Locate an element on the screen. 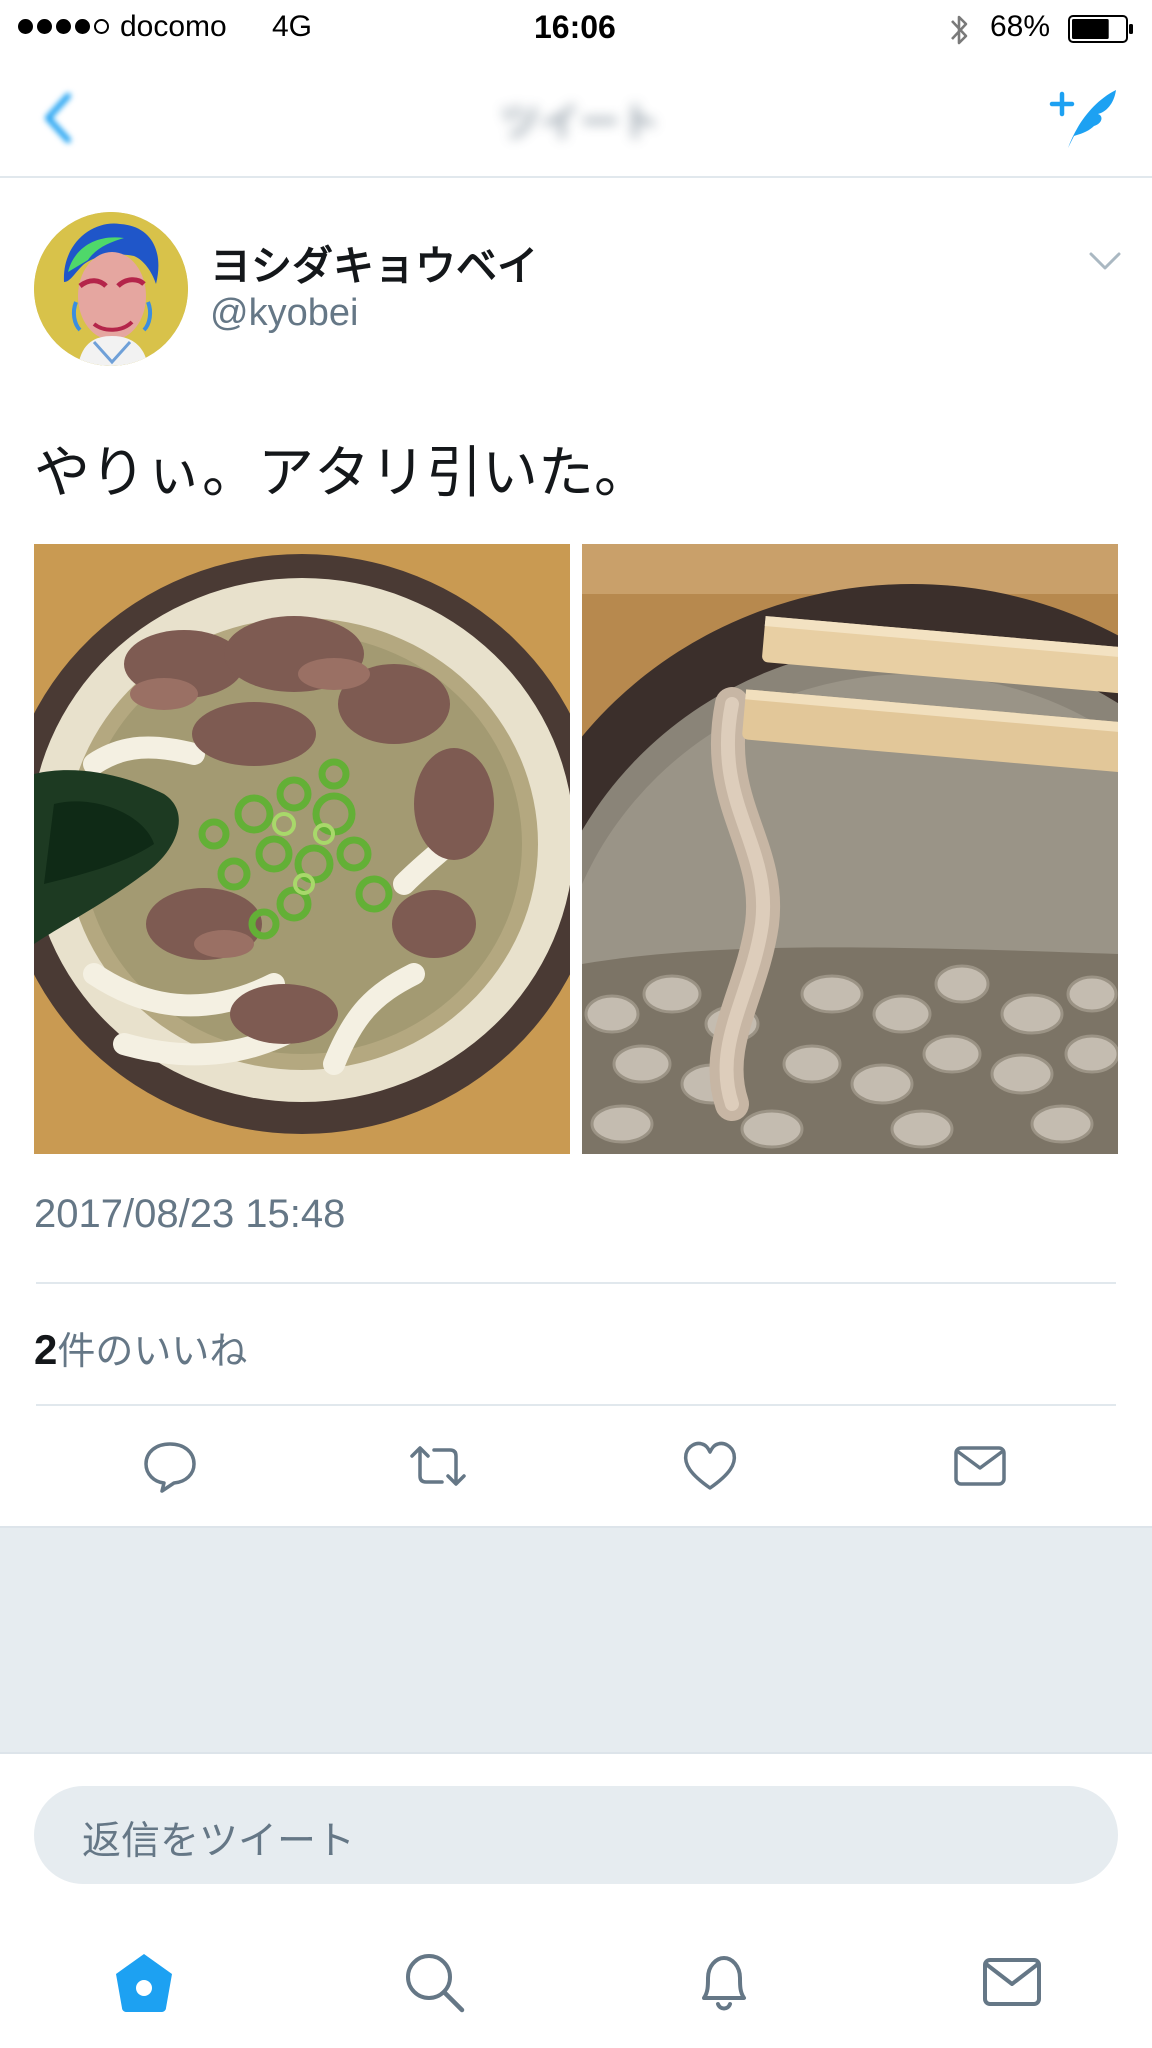 The height and width of the screenshot is (2048, 1152). signal-strength-icon is located at coordinates (63, 26).